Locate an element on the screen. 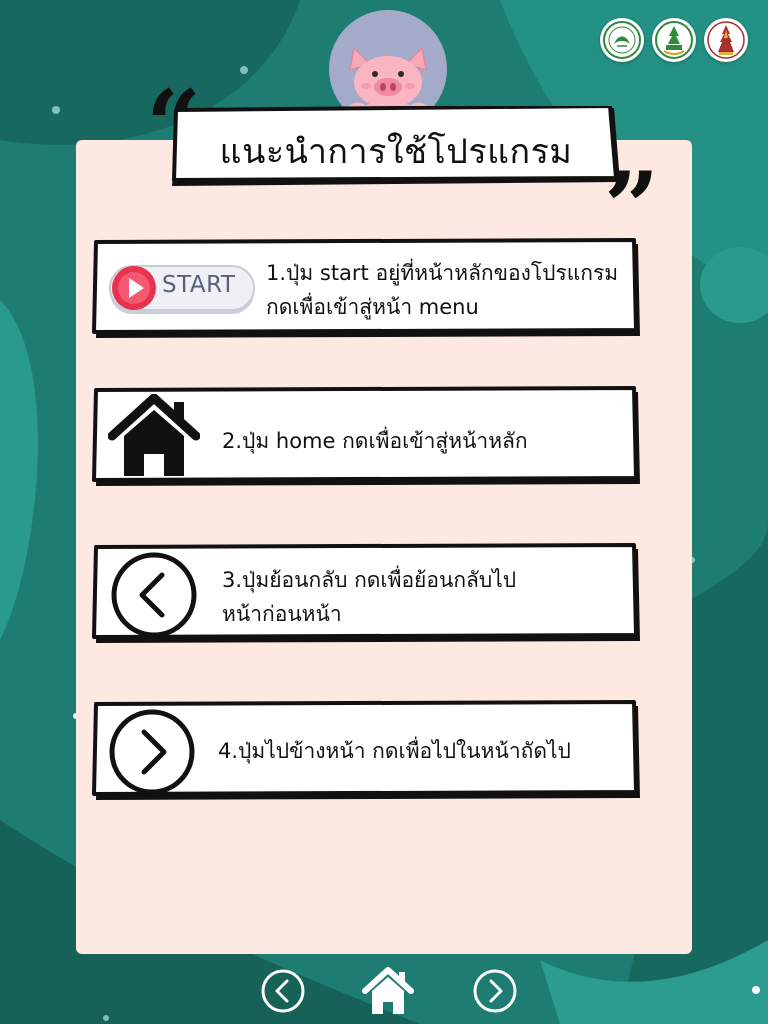  title-frame: แนะนำการใช้โปรแกรม is located at coordinates (396, 147).